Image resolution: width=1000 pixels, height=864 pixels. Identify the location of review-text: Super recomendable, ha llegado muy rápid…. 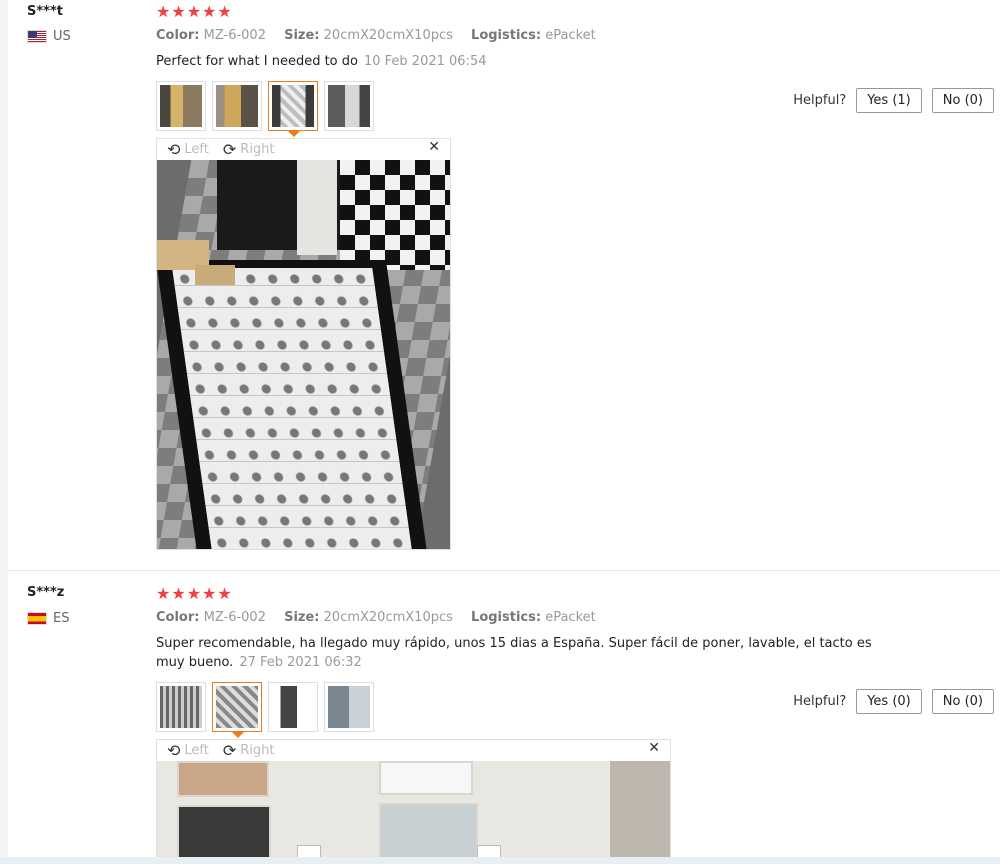
(514, 653).